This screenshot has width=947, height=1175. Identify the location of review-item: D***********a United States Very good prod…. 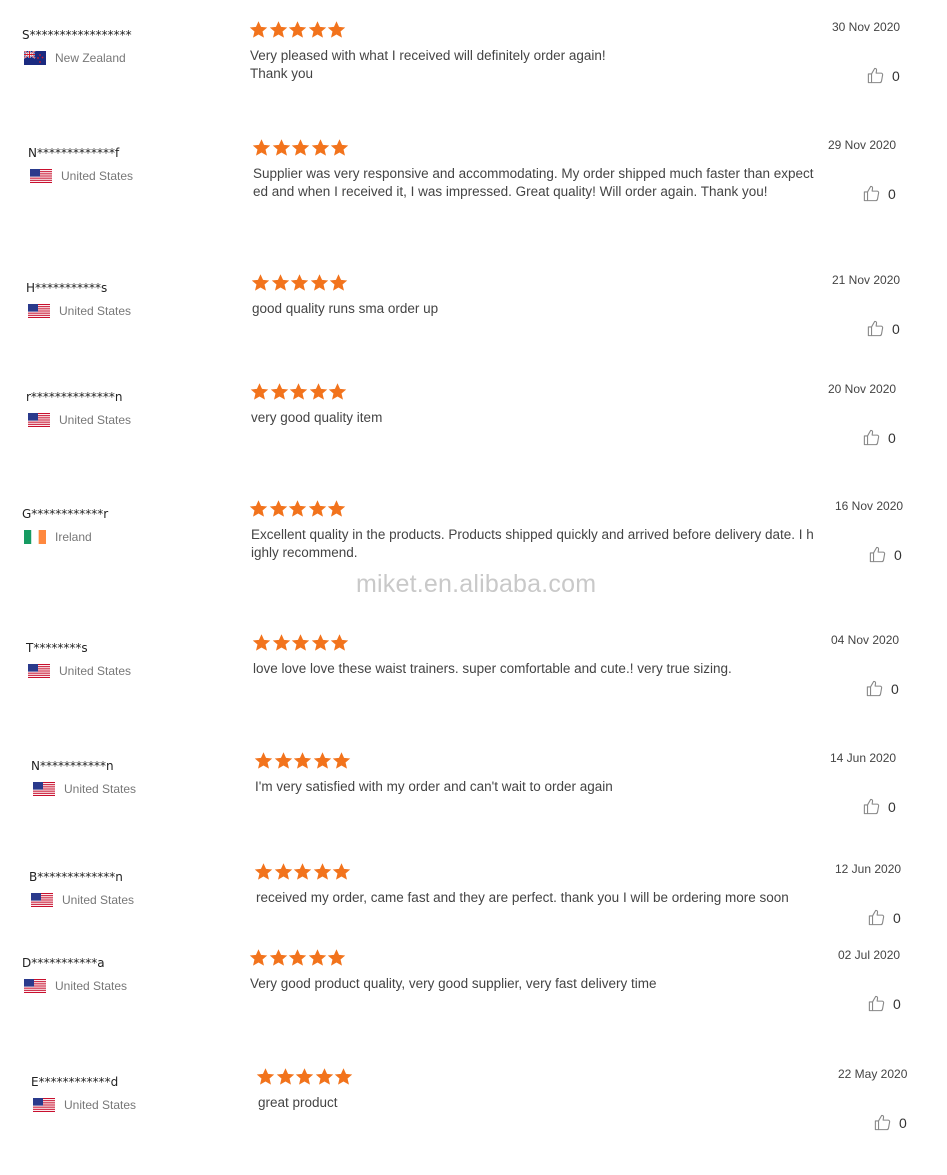
(473, 1002).